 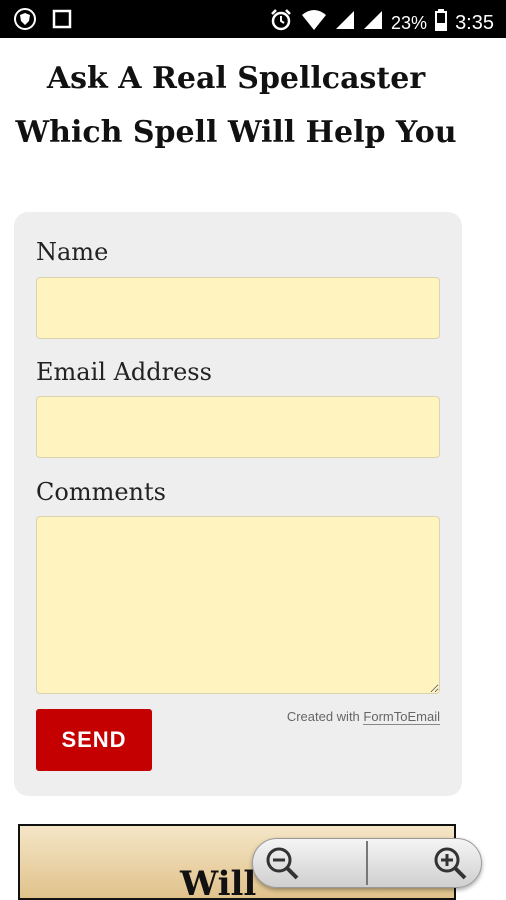 I want to click on formtoemail-link: FormToEmail, so click(x=401, y=717).